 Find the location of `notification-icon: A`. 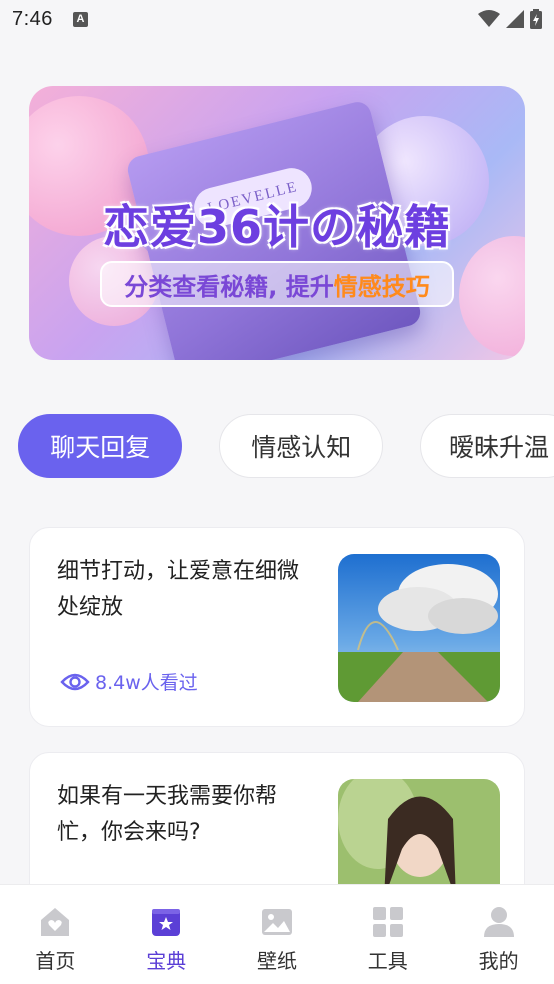

notification-icon: A is located at coordinates (80, 19).